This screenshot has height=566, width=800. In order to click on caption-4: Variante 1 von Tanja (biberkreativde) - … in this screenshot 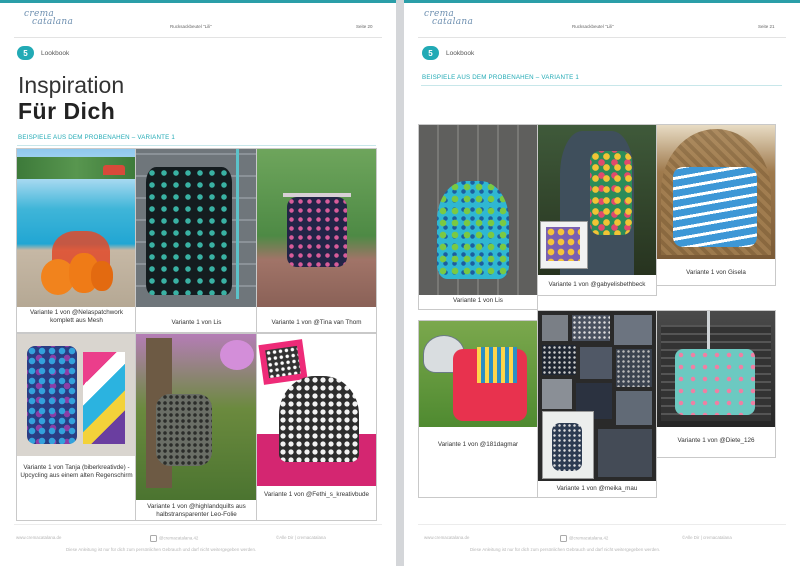, I will do `click(76, 471)`.